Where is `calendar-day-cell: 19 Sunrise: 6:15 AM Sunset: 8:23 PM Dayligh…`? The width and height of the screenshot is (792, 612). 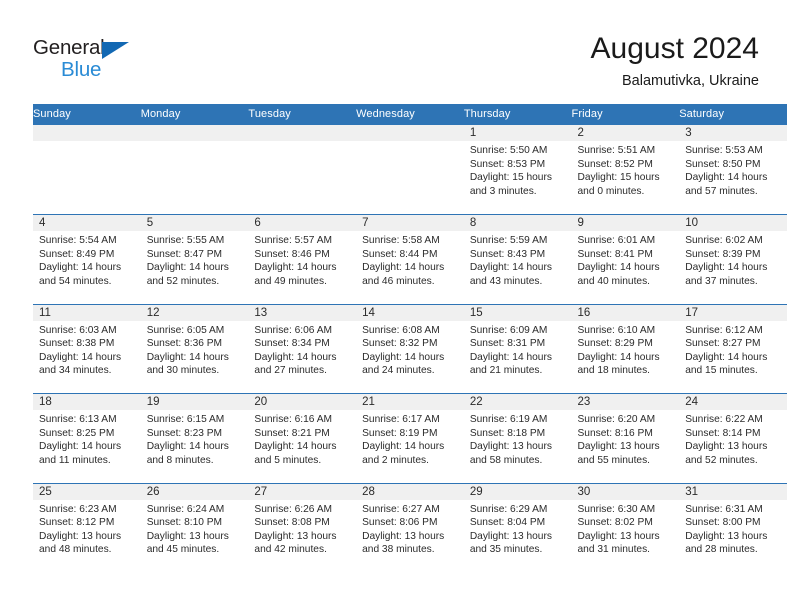
calendar-day-cell: 19 Sunrise: 6:15 AM Sunset: 8:23 PM Dayligh… is located at coordinates (194, 438).